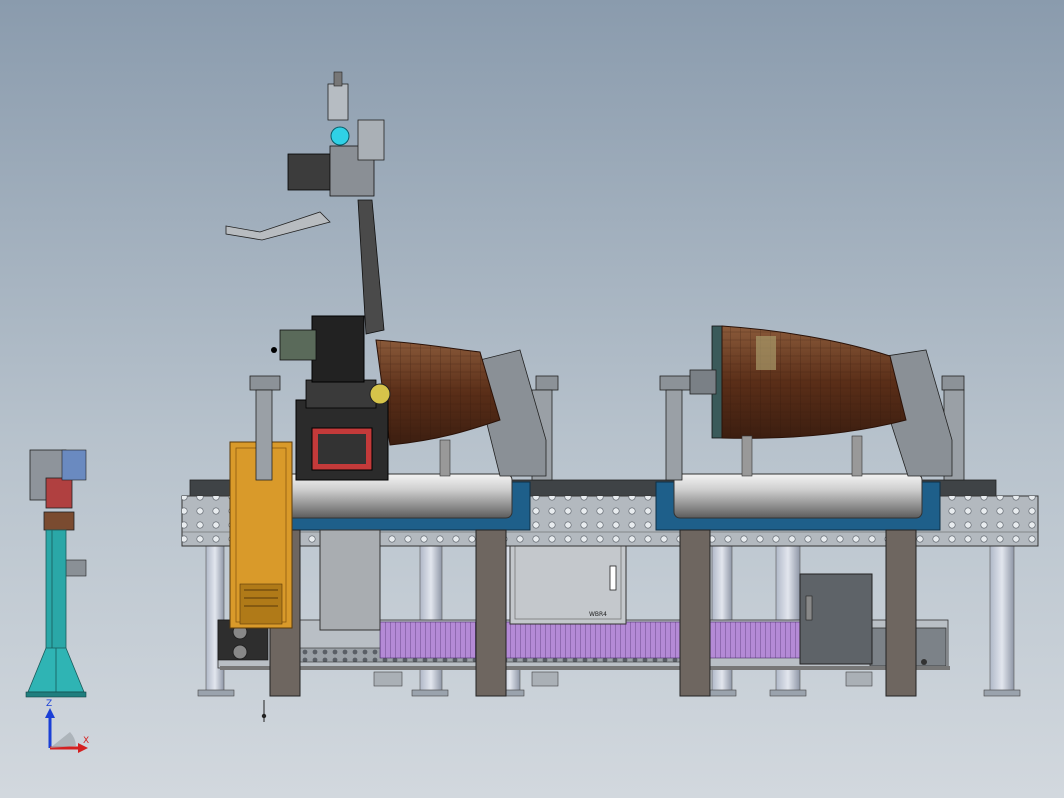 This screenshot has width=1064, height=798. I want to click on exhaust-duct-right, so click(814, 401).